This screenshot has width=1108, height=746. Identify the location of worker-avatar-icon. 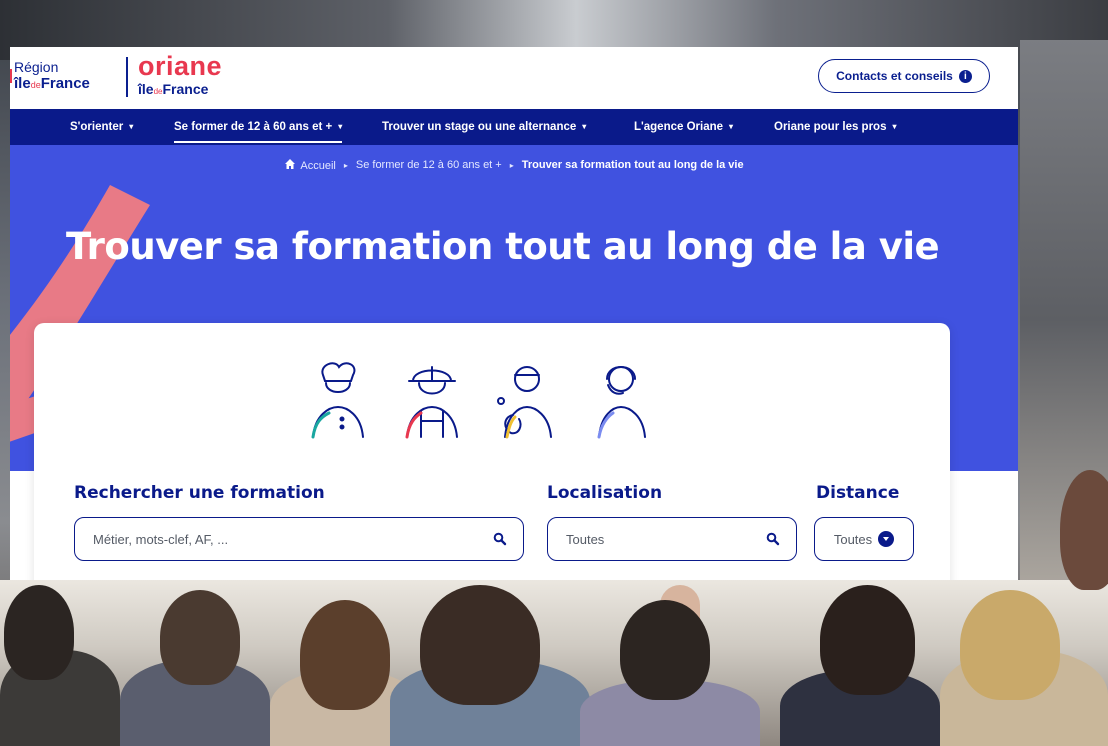
(431, 402).